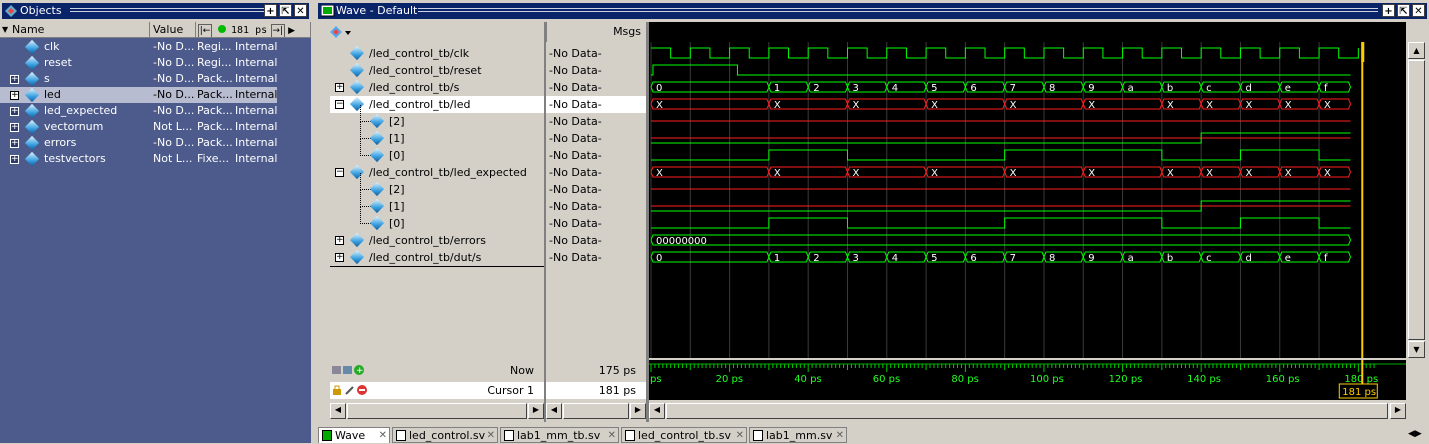  Describe the element at coordinates (437, 70) in the screenshot. I see `wave-signal-row: /led_control_tb/reset` at that location.